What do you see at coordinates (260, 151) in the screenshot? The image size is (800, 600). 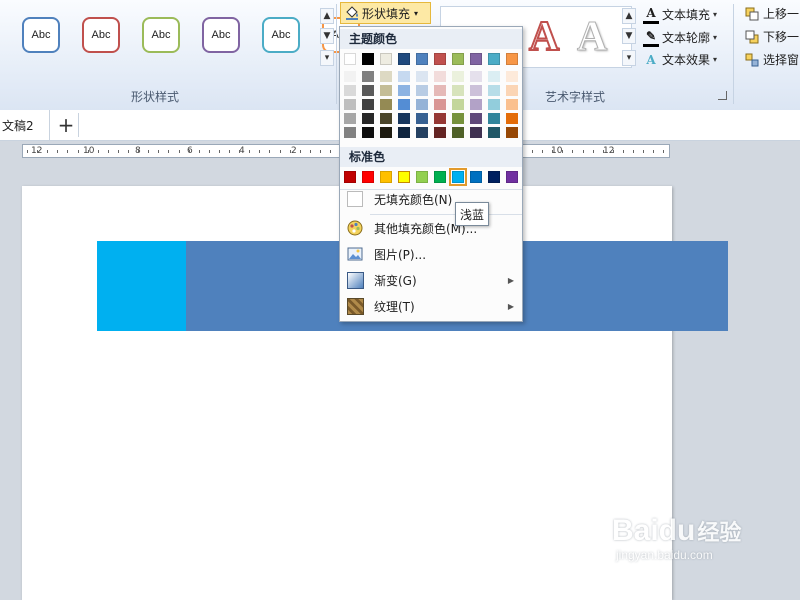 I see `ruler-tick` at bounding box center [260, 151].